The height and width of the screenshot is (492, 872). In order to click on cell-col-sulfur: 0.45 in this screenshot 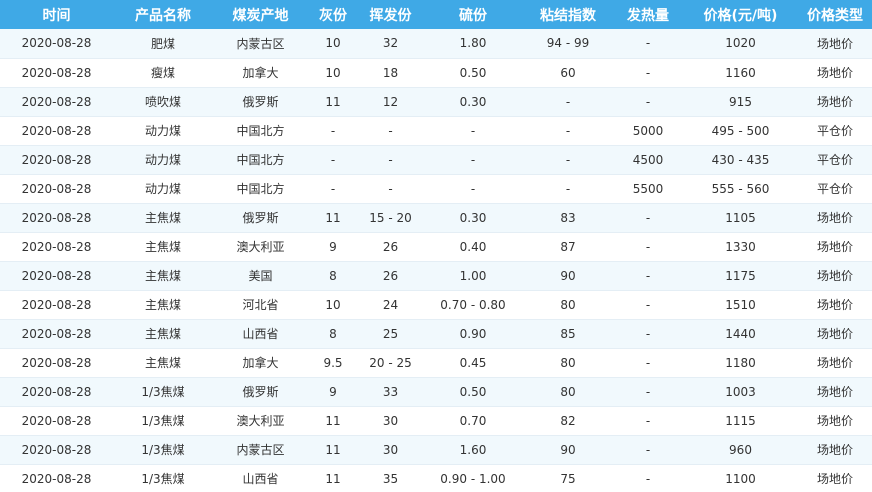, I will do `click(473, 363)`.